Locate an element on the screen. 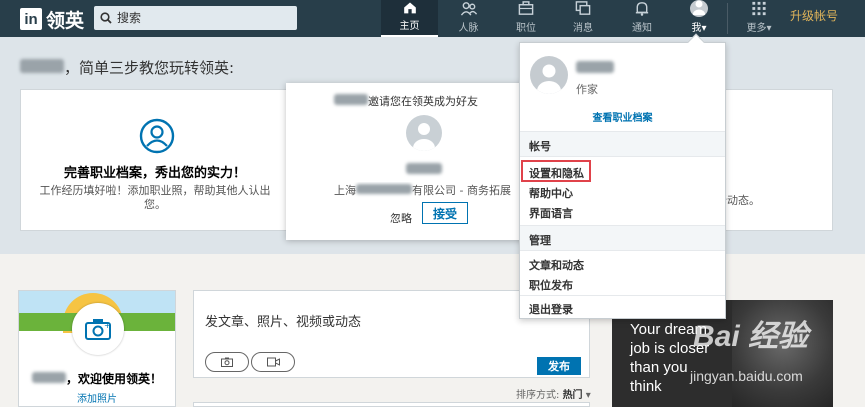  view-profile-link: 查看职业档案 is located at coordinates (622, 116).